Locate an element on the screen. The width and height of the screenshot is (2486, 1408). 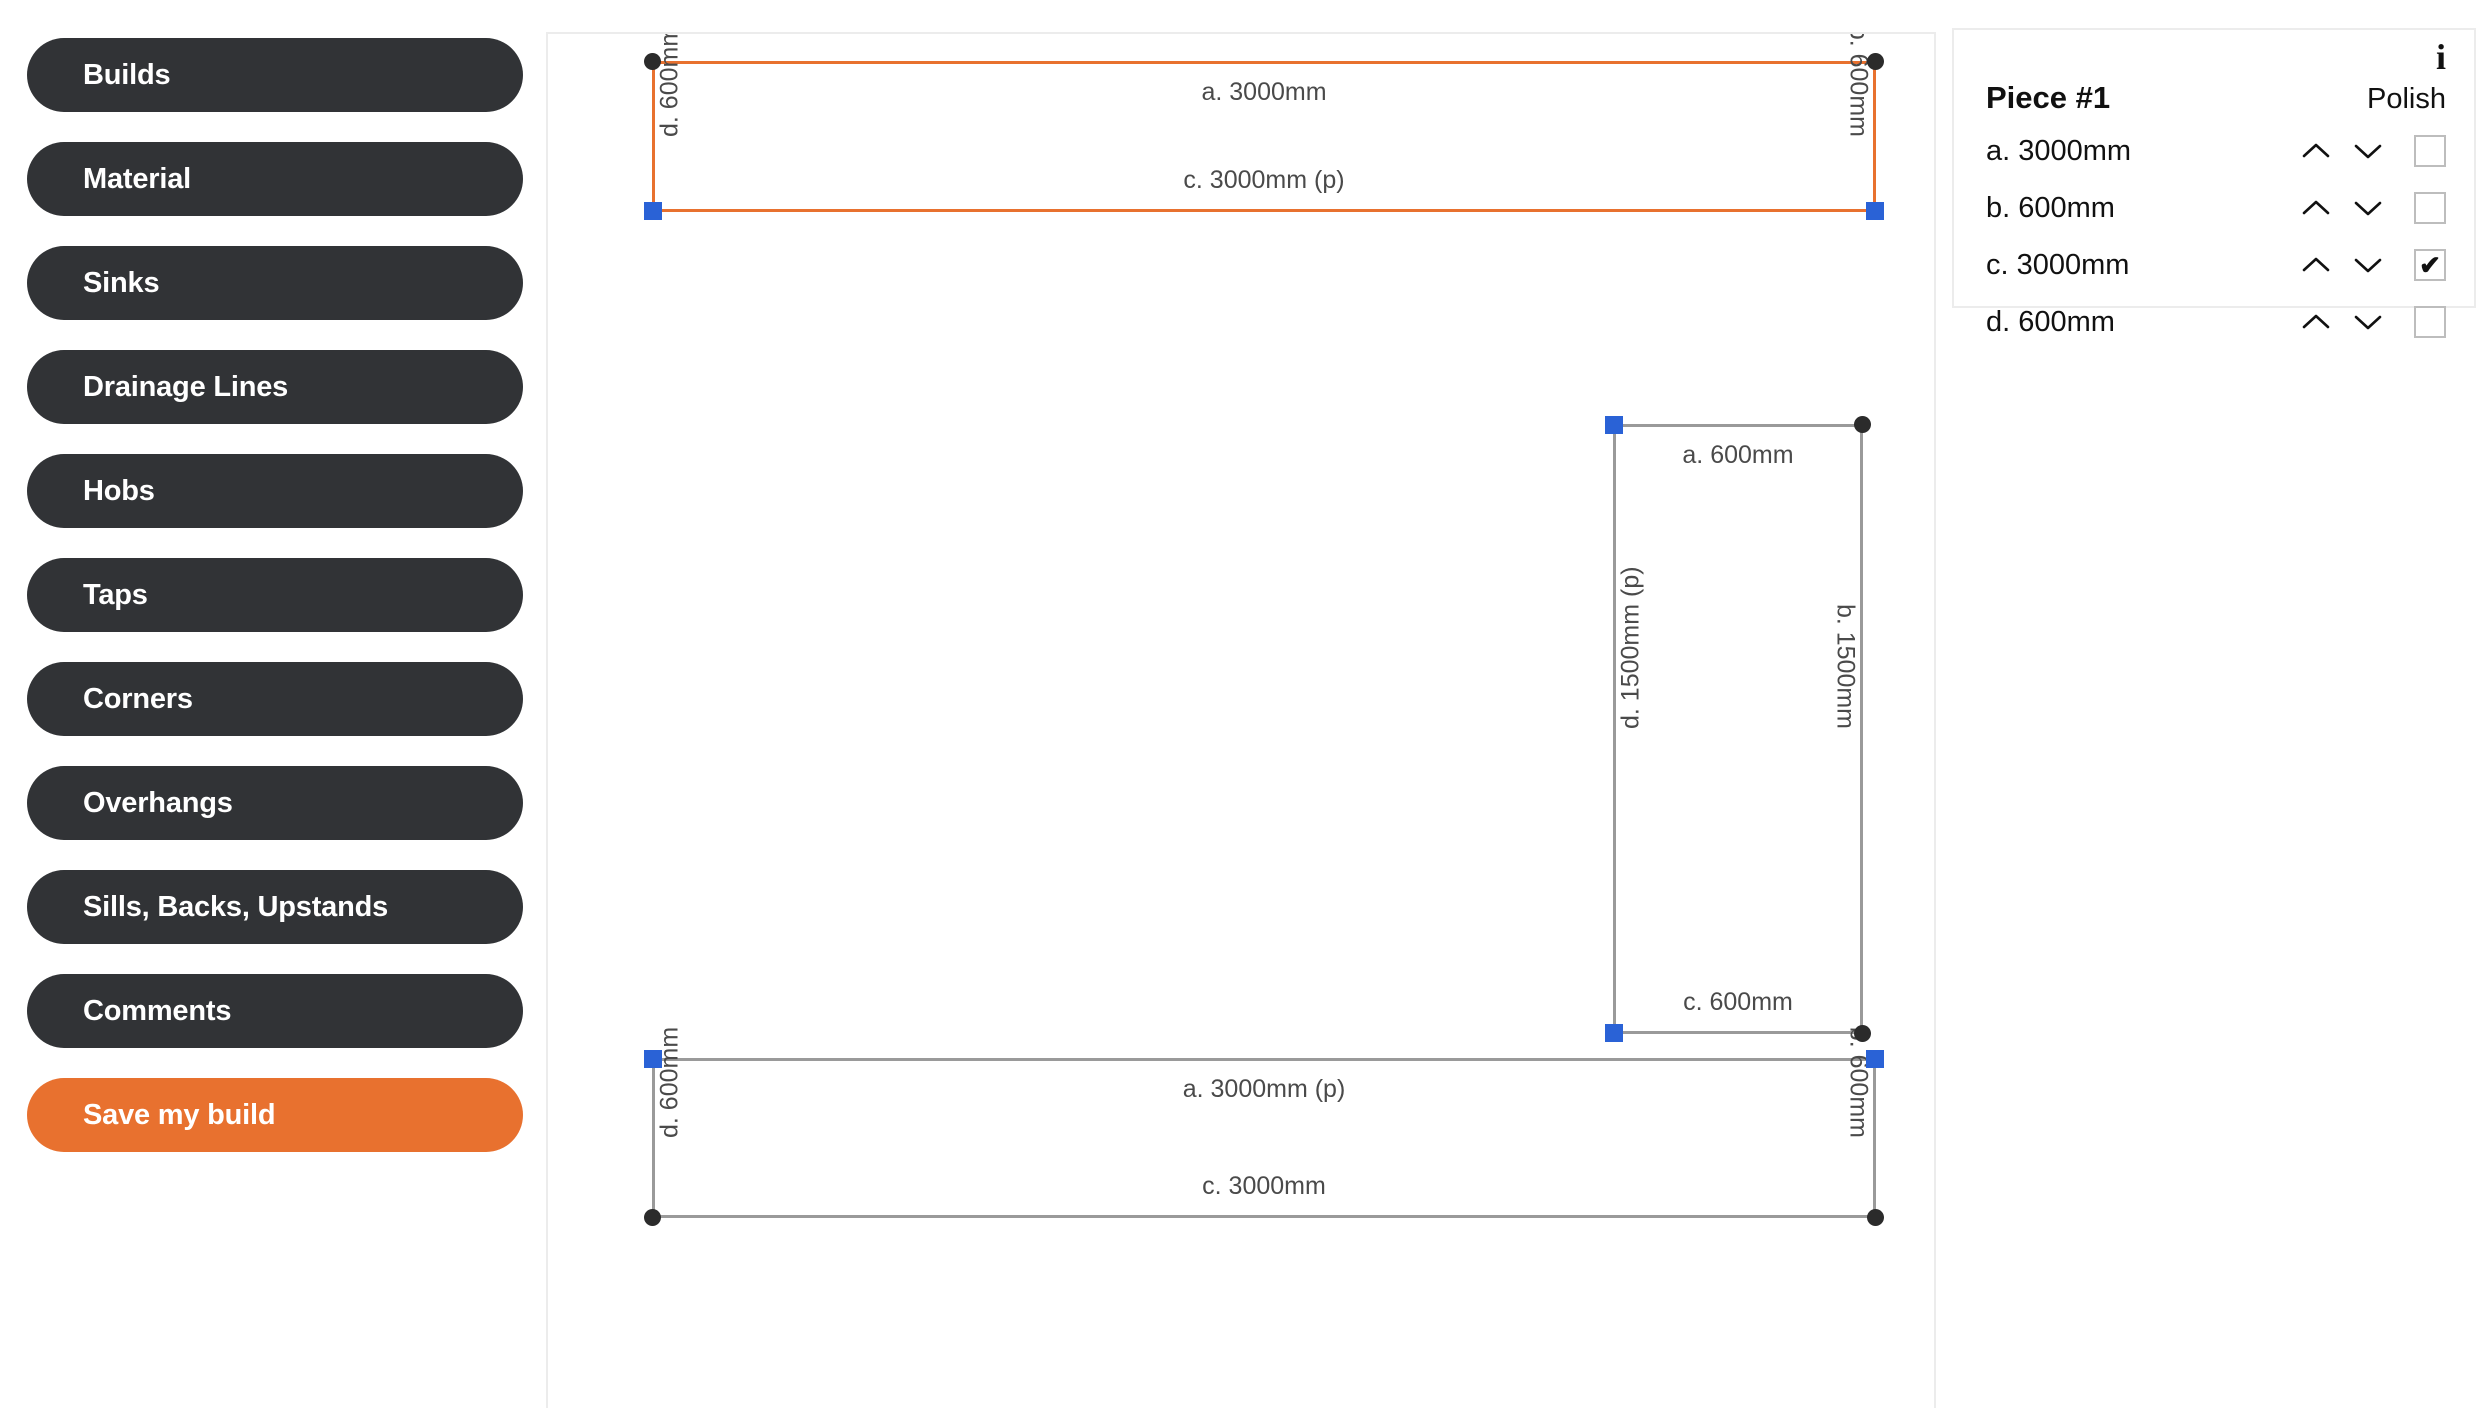
piece-3-edge-a is located at coordinates (1264, 1059).